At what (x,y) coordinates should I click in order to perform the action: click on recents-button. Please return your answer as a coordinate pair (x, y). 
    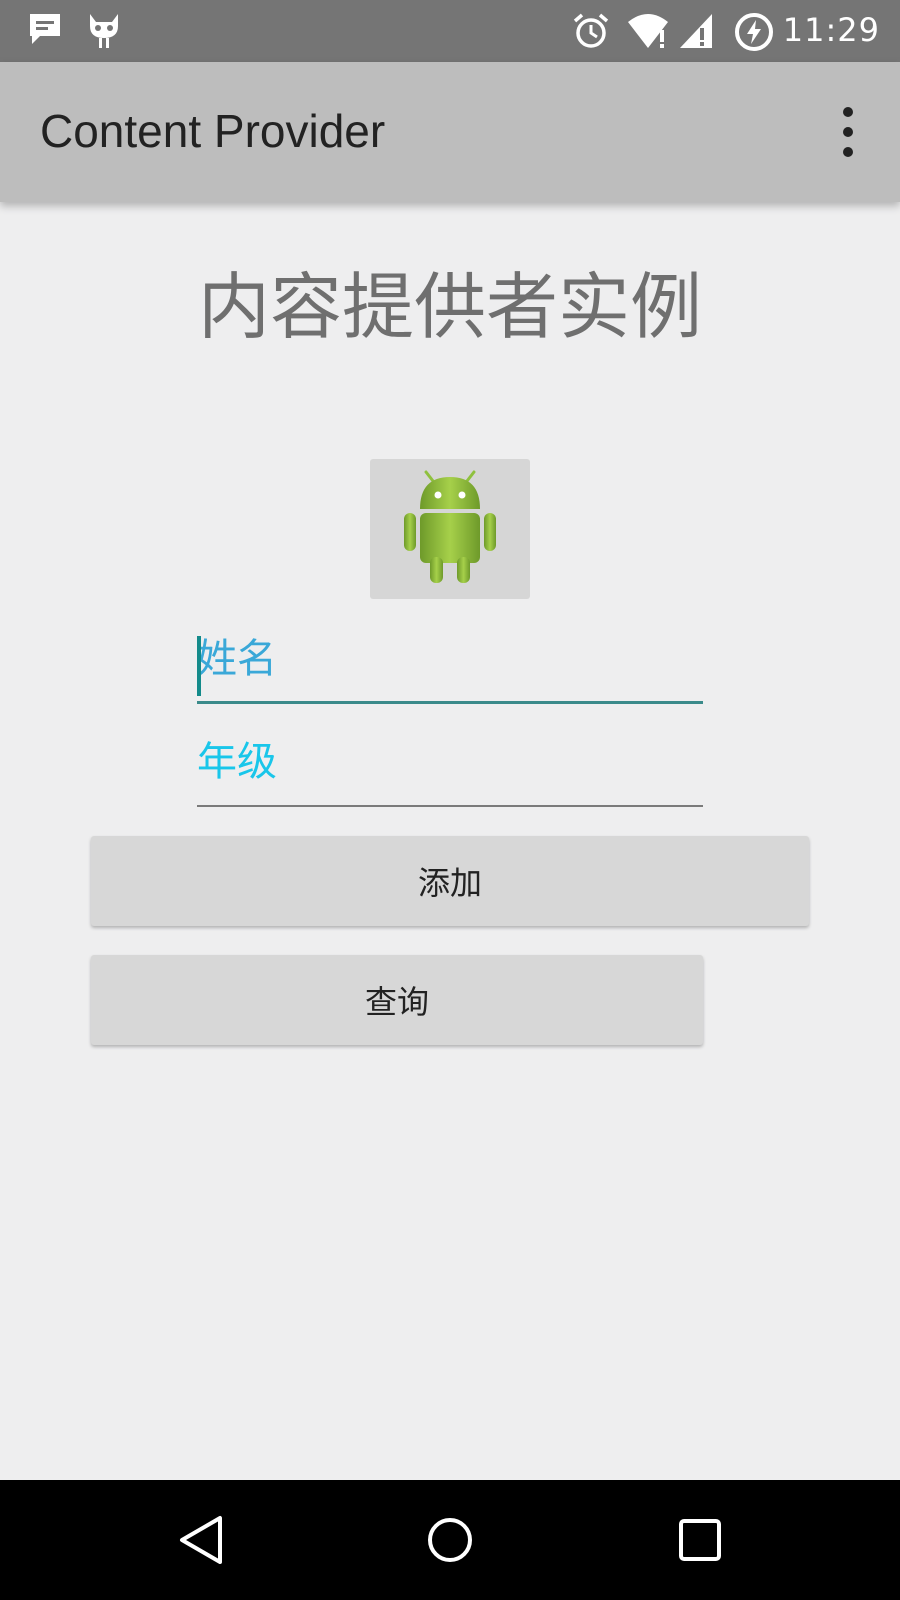
    Looking at the image, I should click on (700, 1540).